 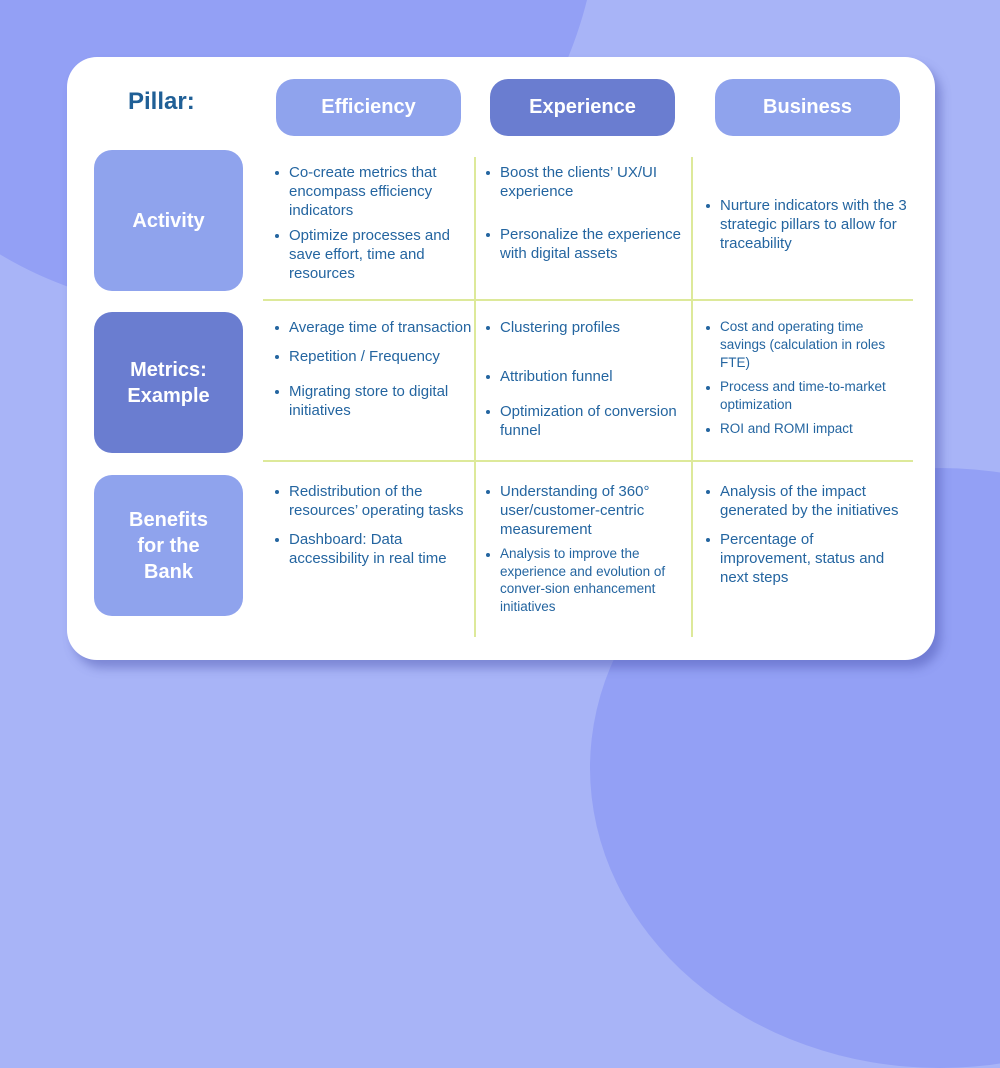 What do you see at coordinates (585, 327) in the screenshot?
I see `list-item: Clustering profiles` at bounding box center [585, 327].